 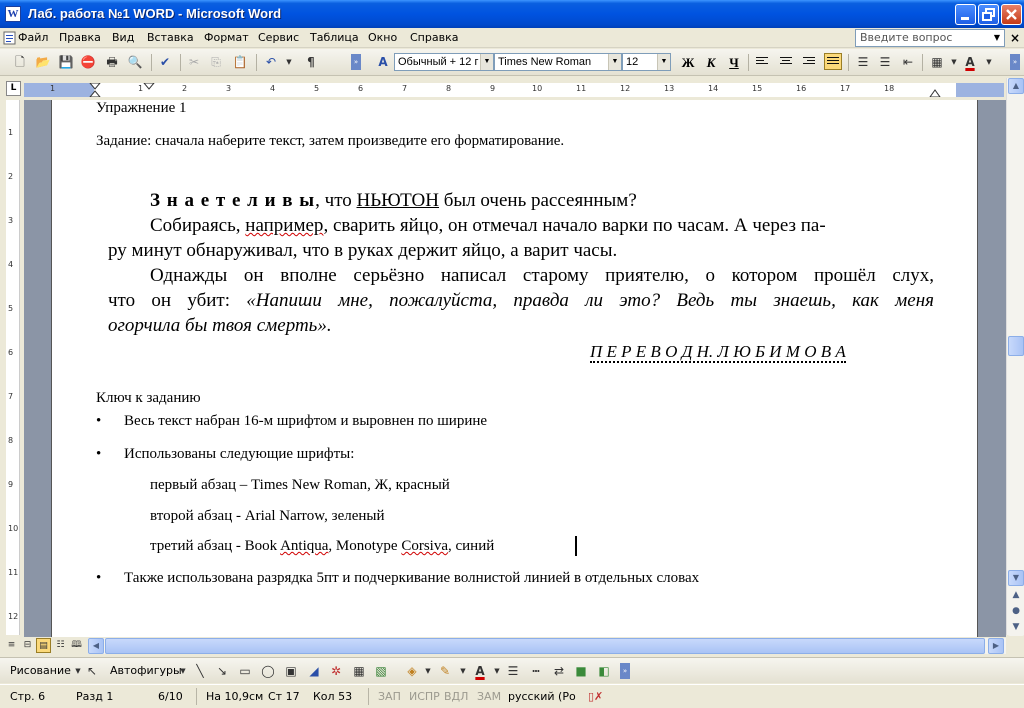 What do you see at coordinates (734, 62) in the screenshot?
I see `underline-button: Ч` at bounding box center [734, 62].